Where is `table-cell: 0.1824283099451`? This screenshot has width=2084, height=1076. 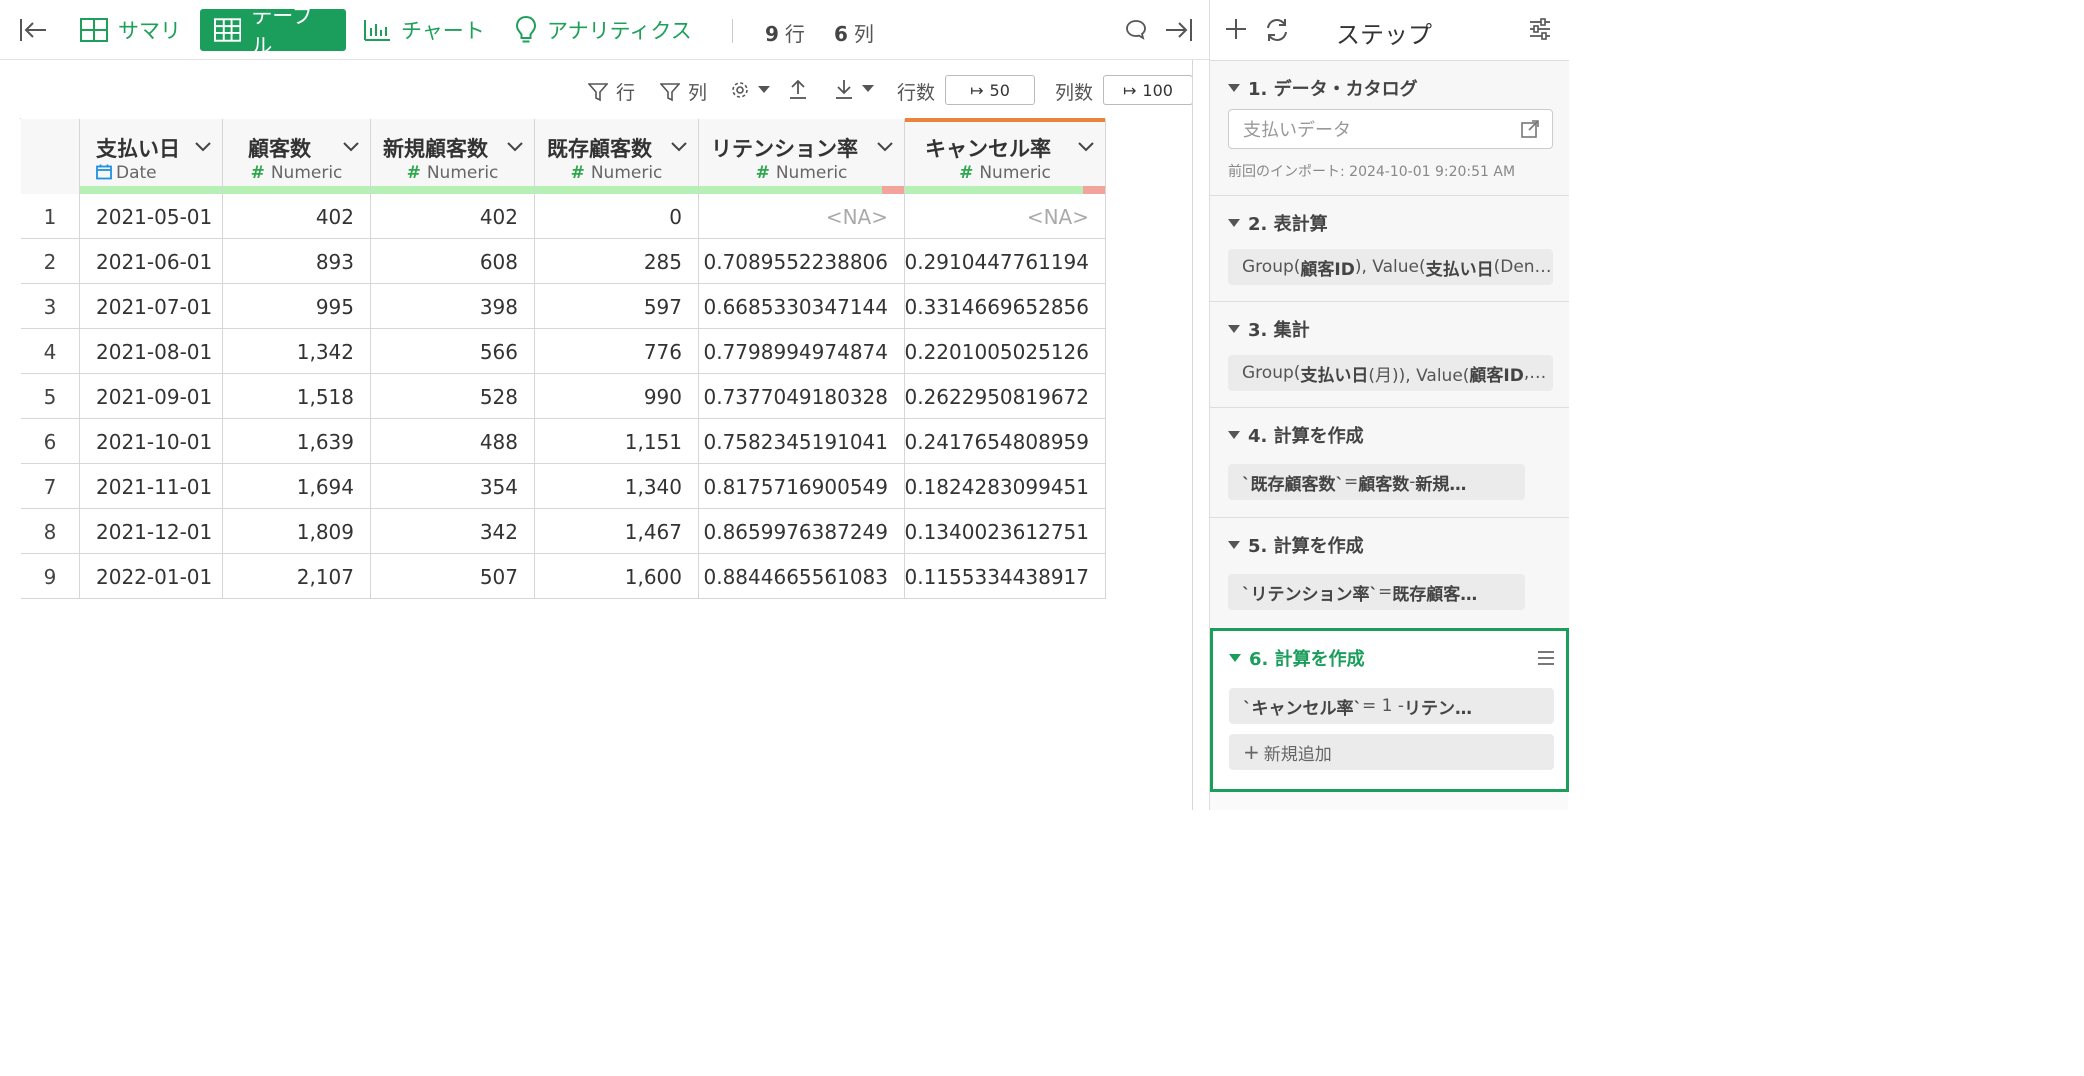
table-cell: 0.1824283099451 is located at coordinates (1005, 486).